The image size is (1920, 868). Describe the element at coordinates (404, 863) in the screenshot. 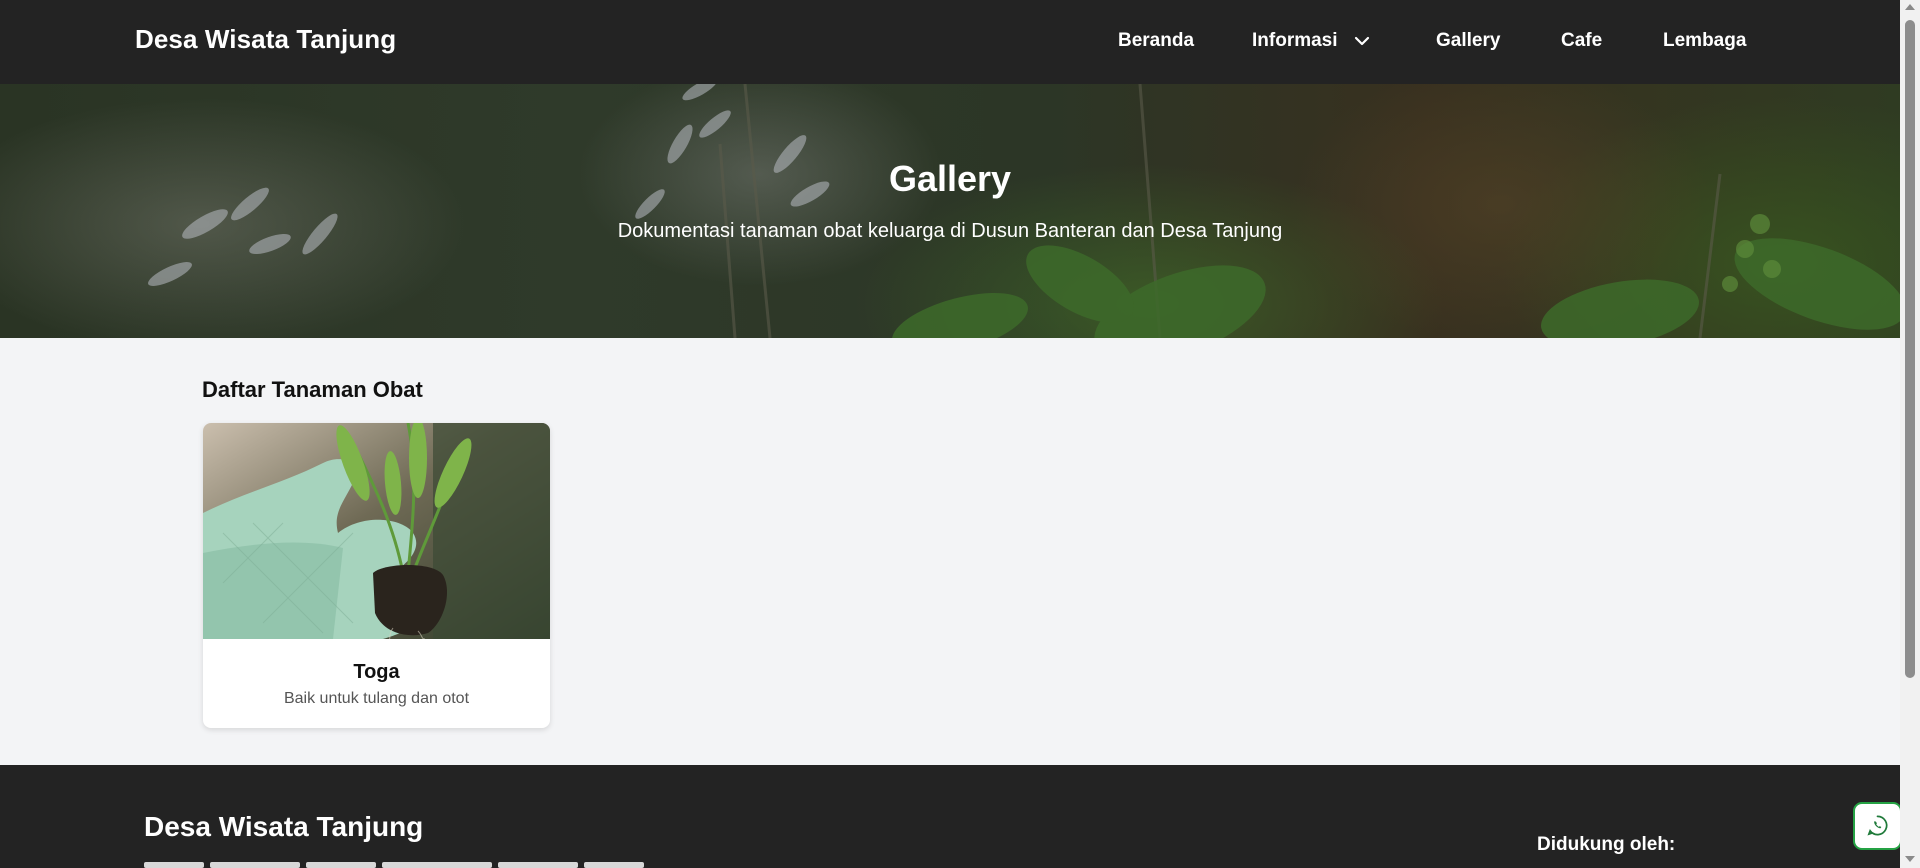

I see `footer-description-clipped` at that location.